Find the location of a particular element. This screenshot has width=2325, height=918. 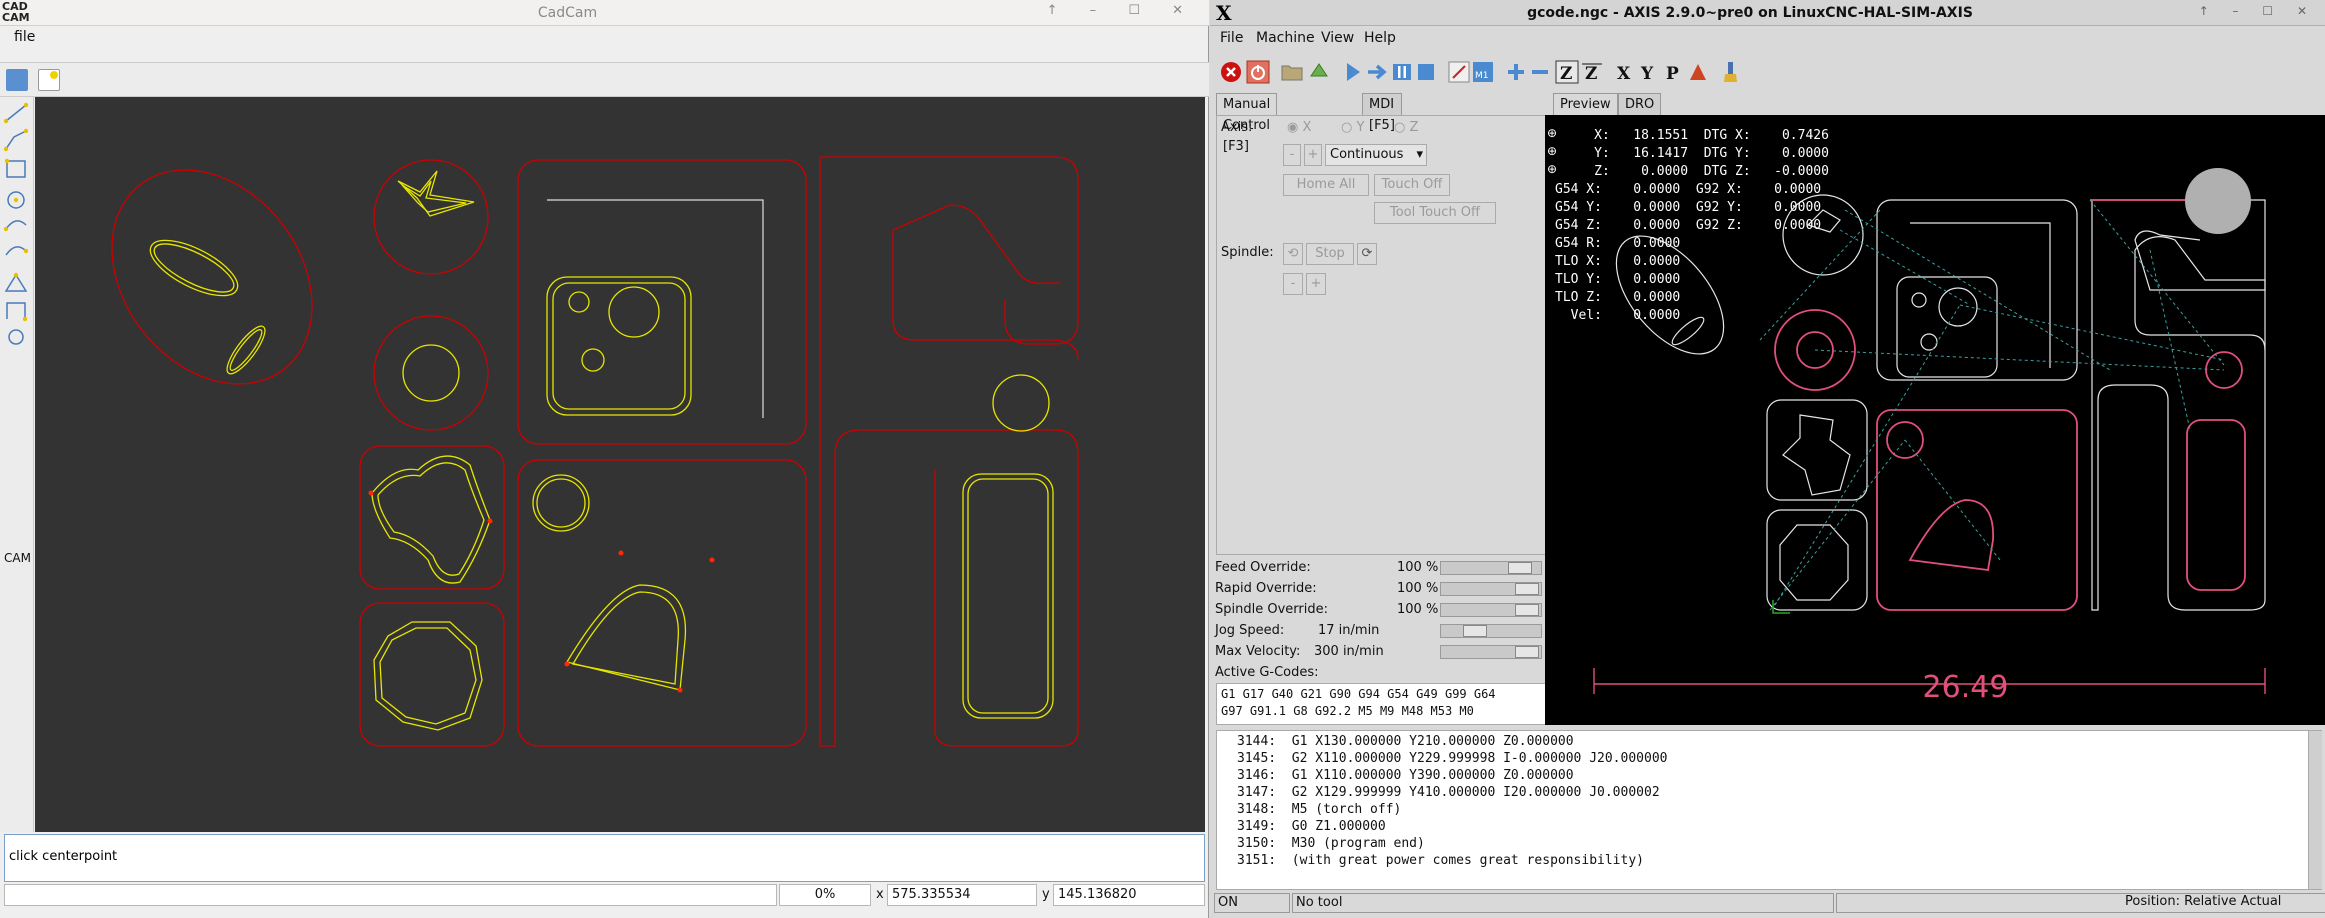

dro-line: Z: 0.0000 DTG Z: -0.0000 is located at coordinates (1692, 171).